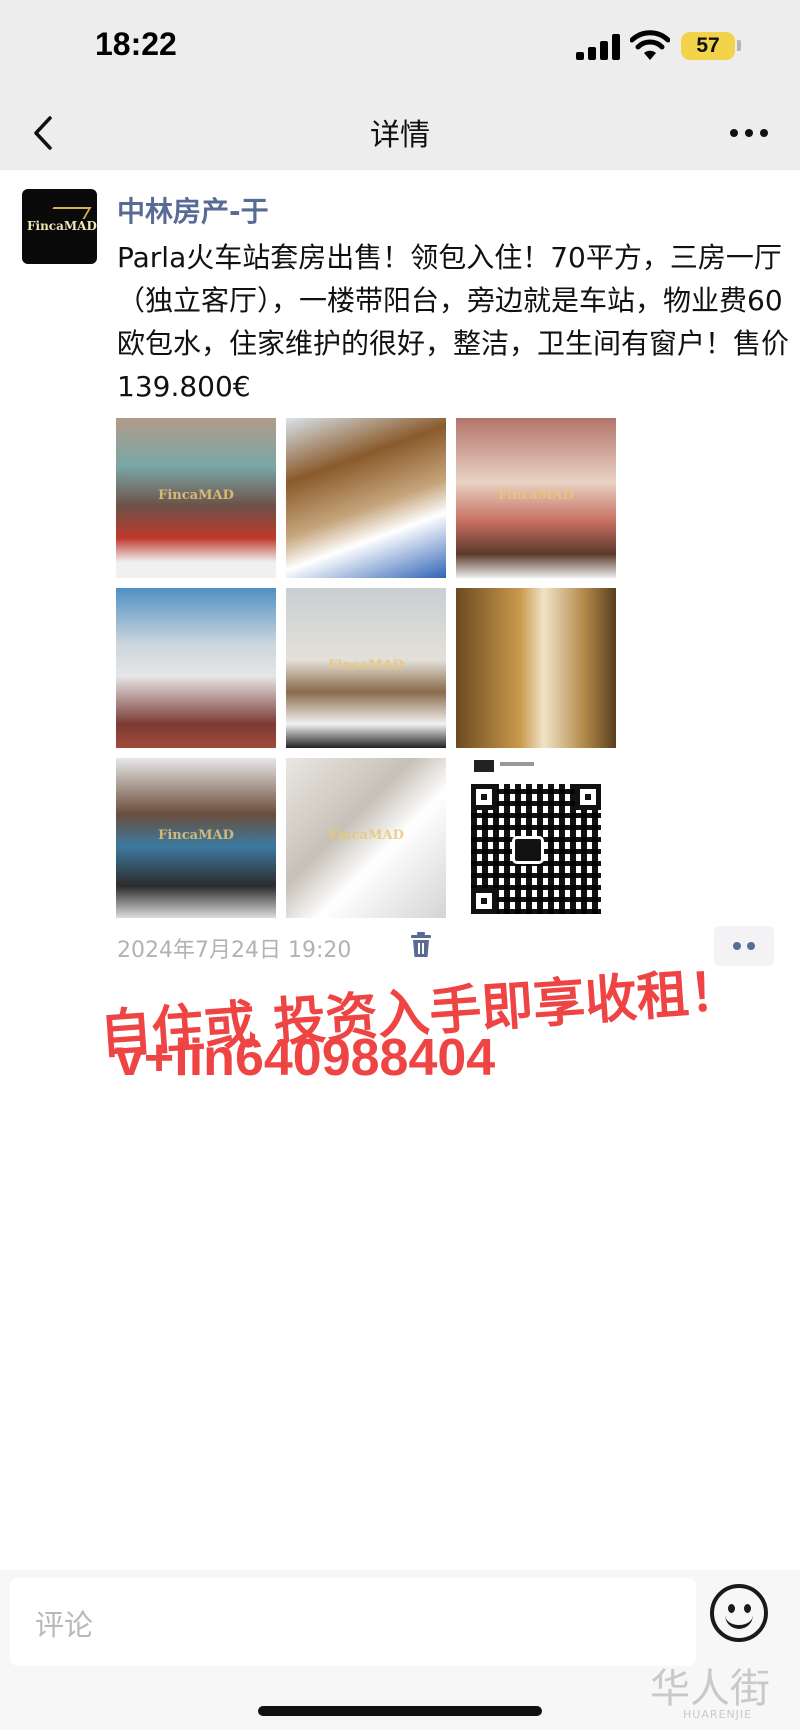  I want to click on qr-header-name, so click(517, 764).